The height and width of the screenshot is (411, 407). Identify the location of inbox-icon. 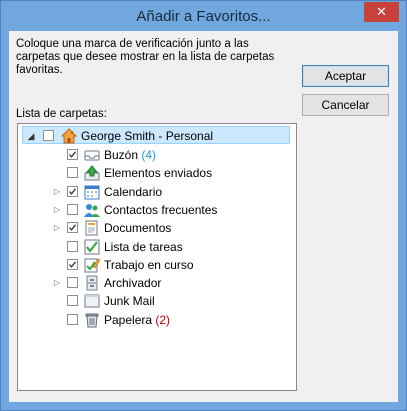
(92, 155).